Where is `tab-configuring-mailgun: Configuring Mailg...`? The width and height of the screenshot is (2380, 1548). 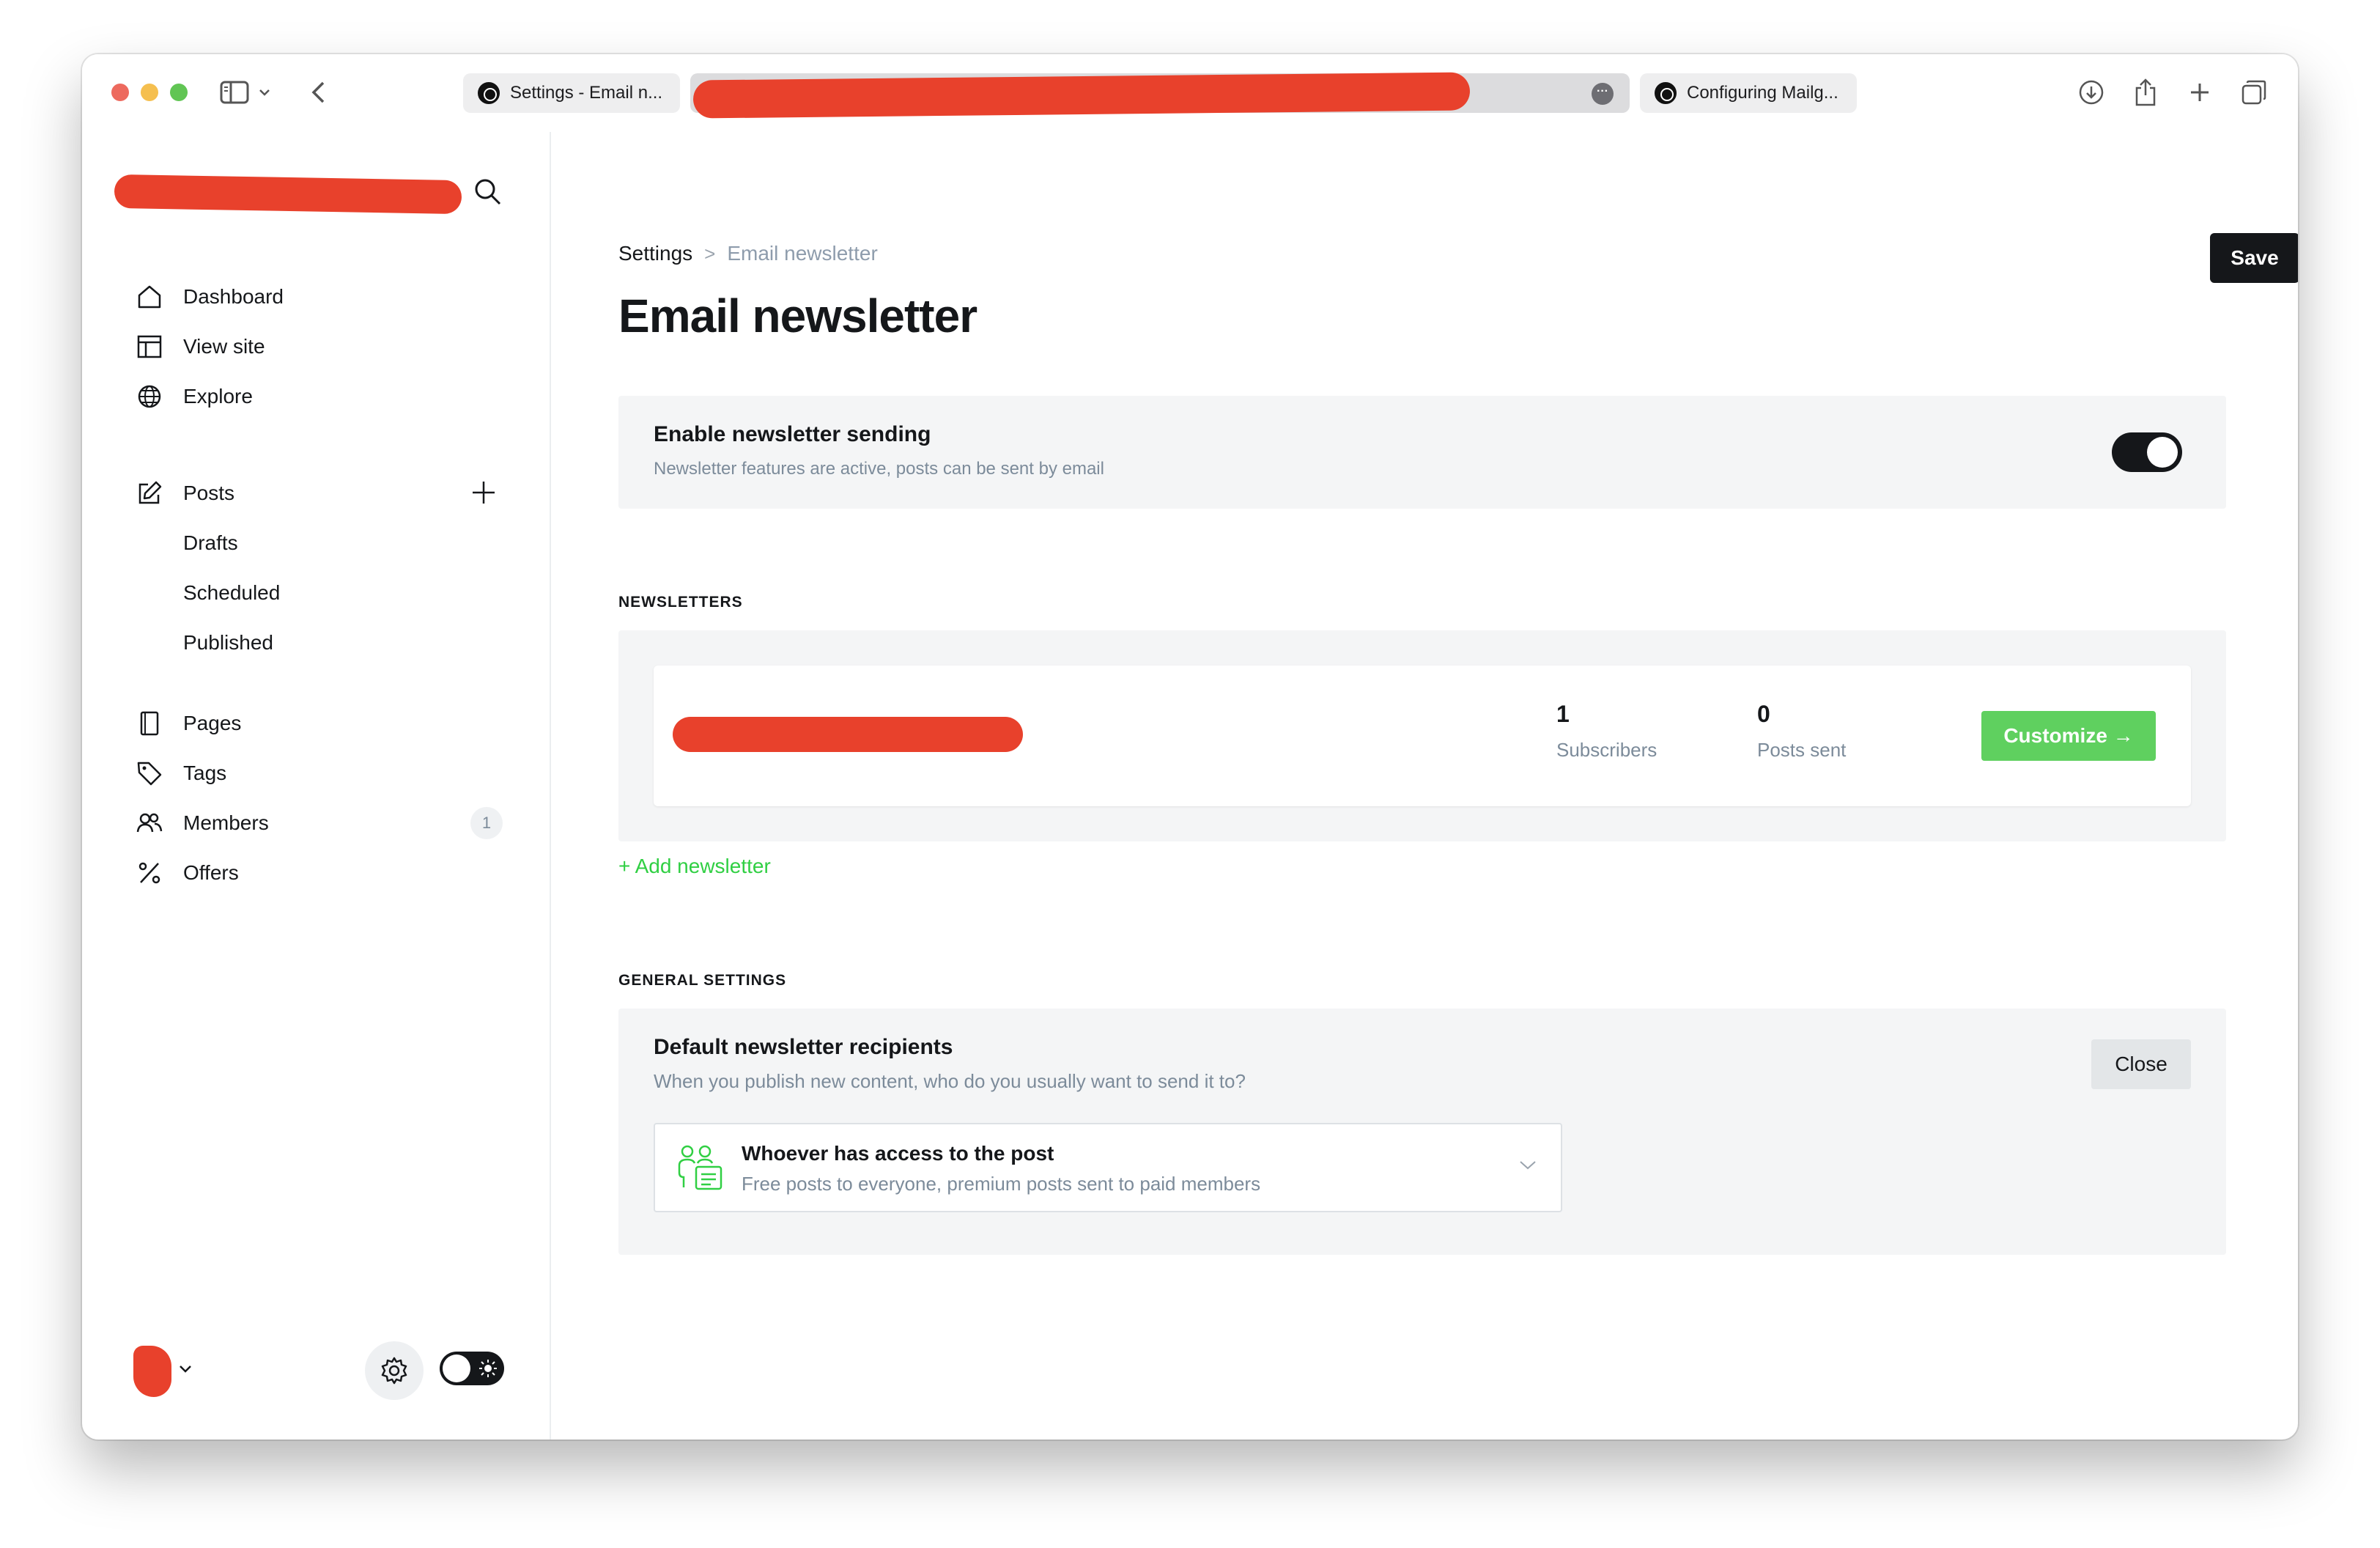
tab-configuring-mailgun: Configuring Mailg... is located at coordinates (1749, 93).